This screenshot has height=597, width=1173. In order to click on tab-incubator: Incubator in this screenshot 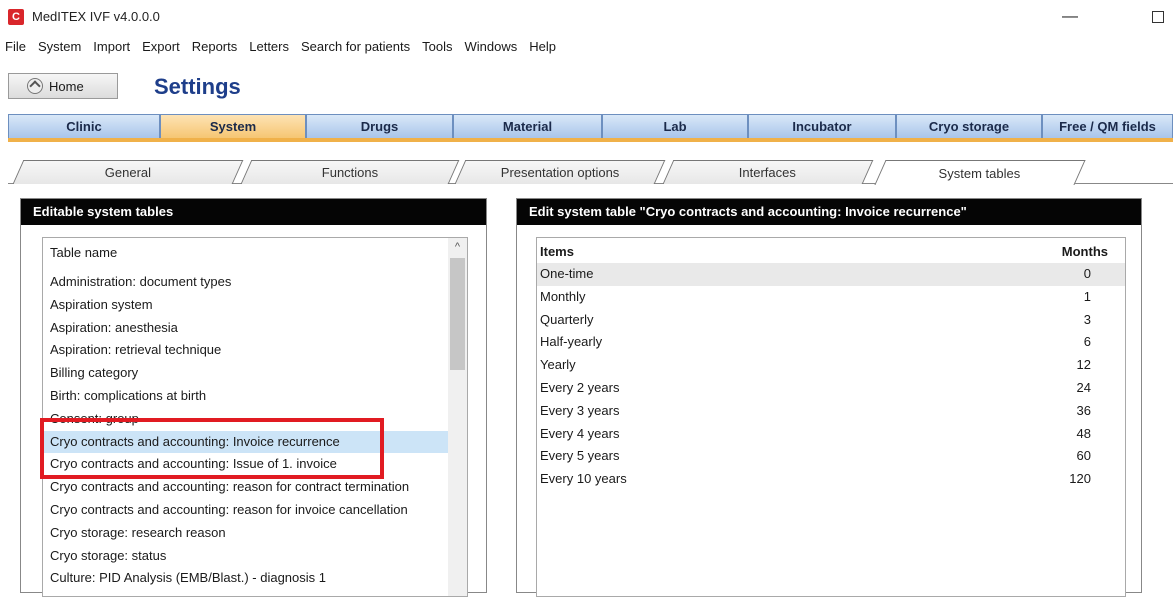, I will do `click(822, 126)`.